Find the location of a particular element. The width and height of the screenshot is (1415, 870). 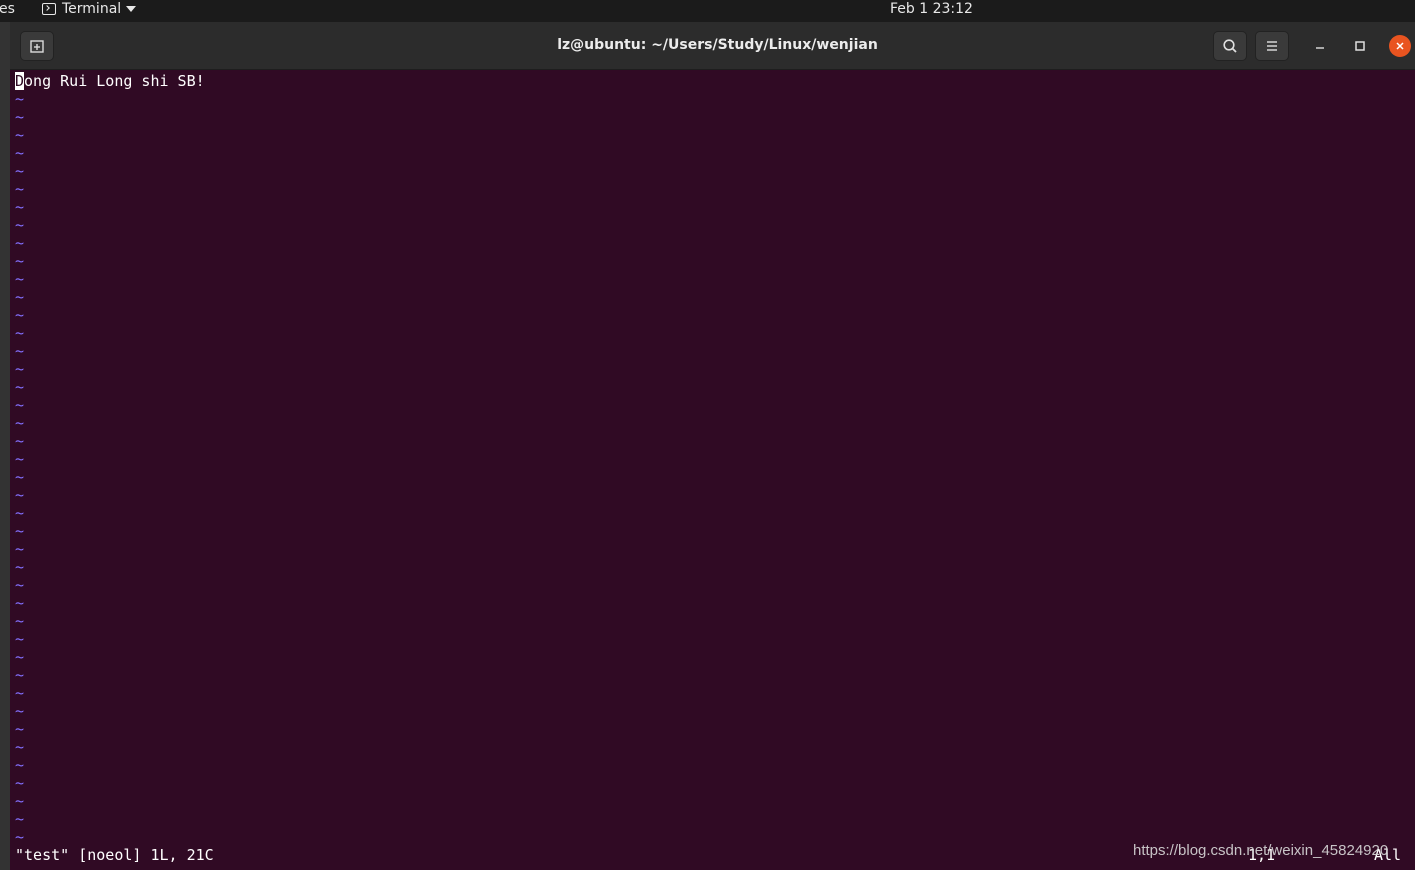

app-menu-terminal: Terminal is located at coordinates (89, 9).